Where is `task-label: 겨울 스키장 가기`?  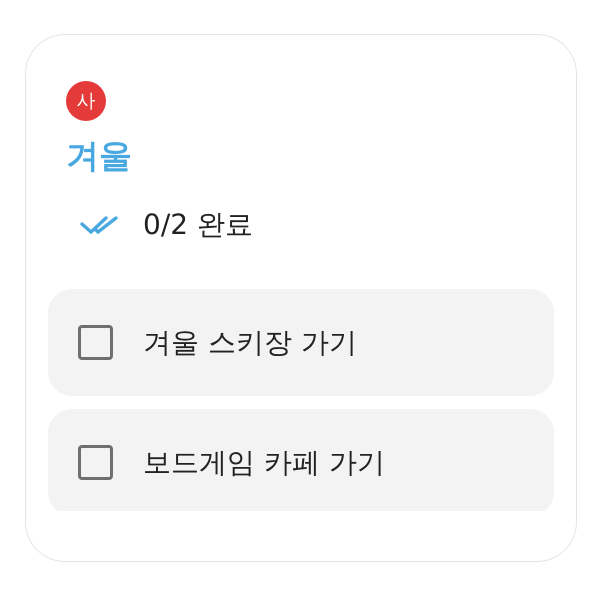 task-label: 겨울 스키장 가기 is located at coordinates (250, 342).